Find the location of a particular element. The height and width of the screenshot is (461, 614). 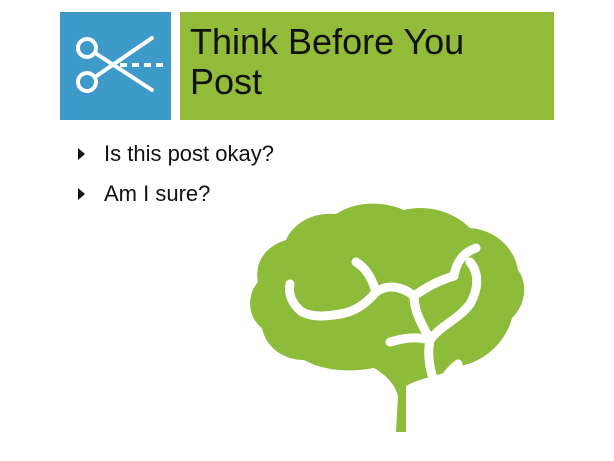

slide-title: Think Before You Post is located at coordinates (327, 61).